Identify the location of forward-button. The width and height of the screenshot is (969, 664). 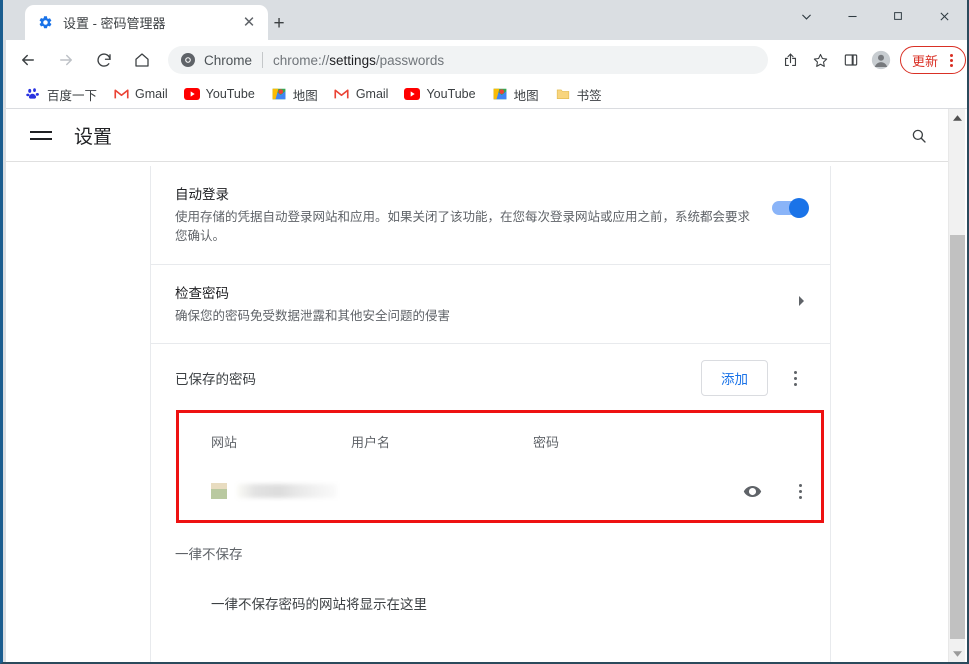
(66, 60).